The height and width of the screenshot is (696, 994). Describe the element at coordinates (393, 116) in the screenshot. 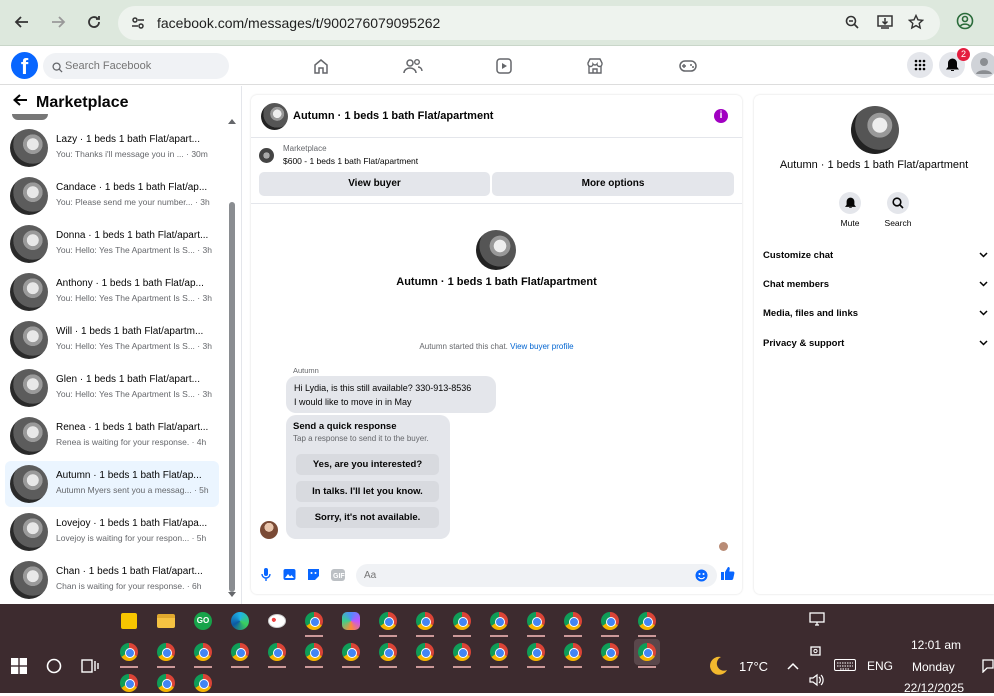

I see `chat-title: Autumn · 1 beds 1 bath Flat/apartment` at that location.